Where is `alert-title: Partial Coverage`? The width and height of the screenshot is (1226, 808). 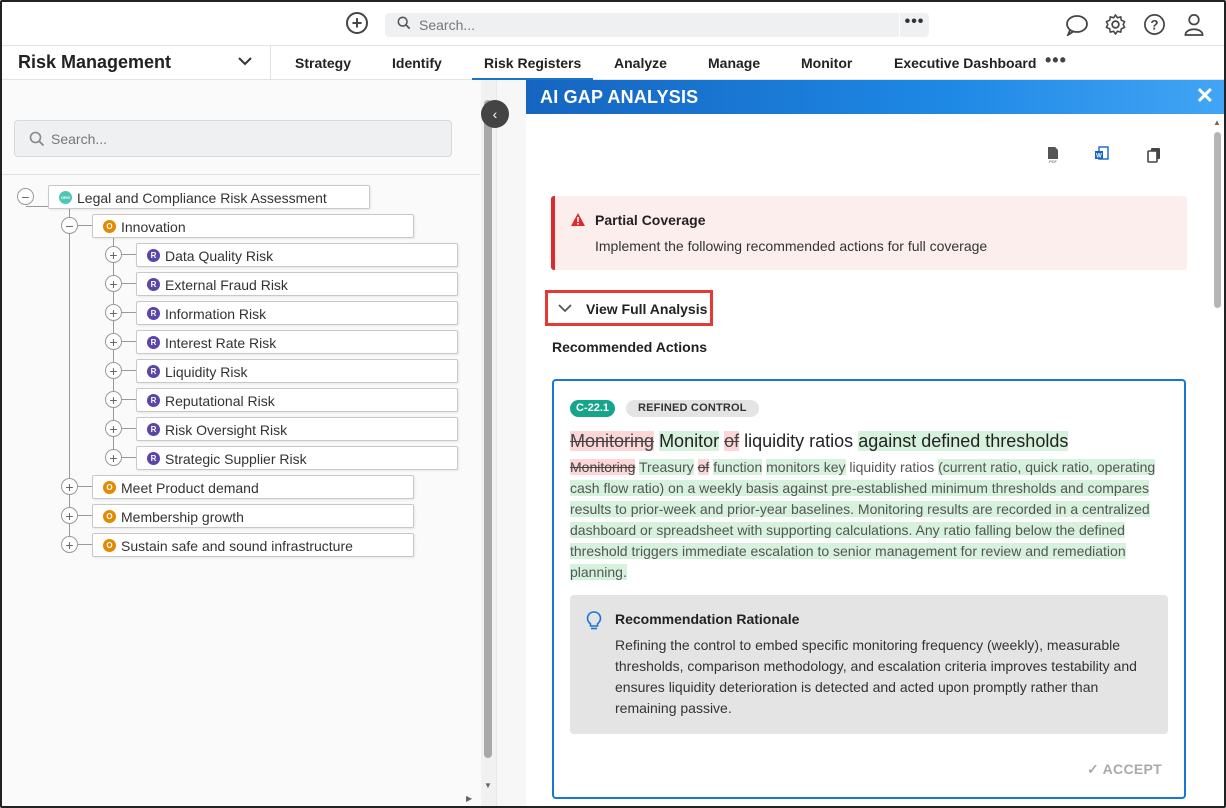 alert-title: Partial Coverage is located at coordinates (650, 220).